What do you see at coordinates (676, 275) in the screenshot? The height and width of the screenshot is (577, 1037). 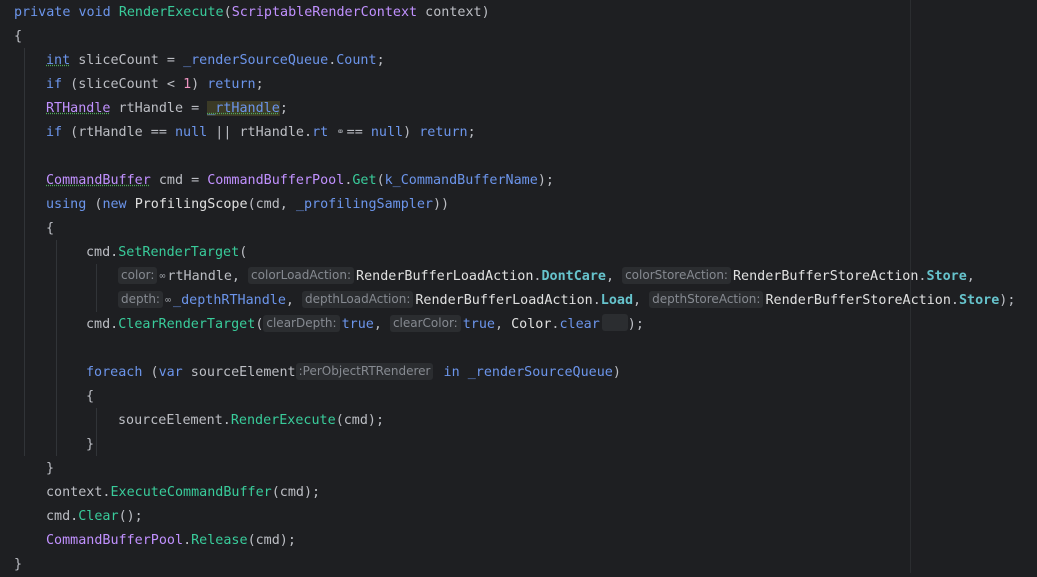 I see `param-hint: colorStoreAction:` at bounding box center [676, 275].